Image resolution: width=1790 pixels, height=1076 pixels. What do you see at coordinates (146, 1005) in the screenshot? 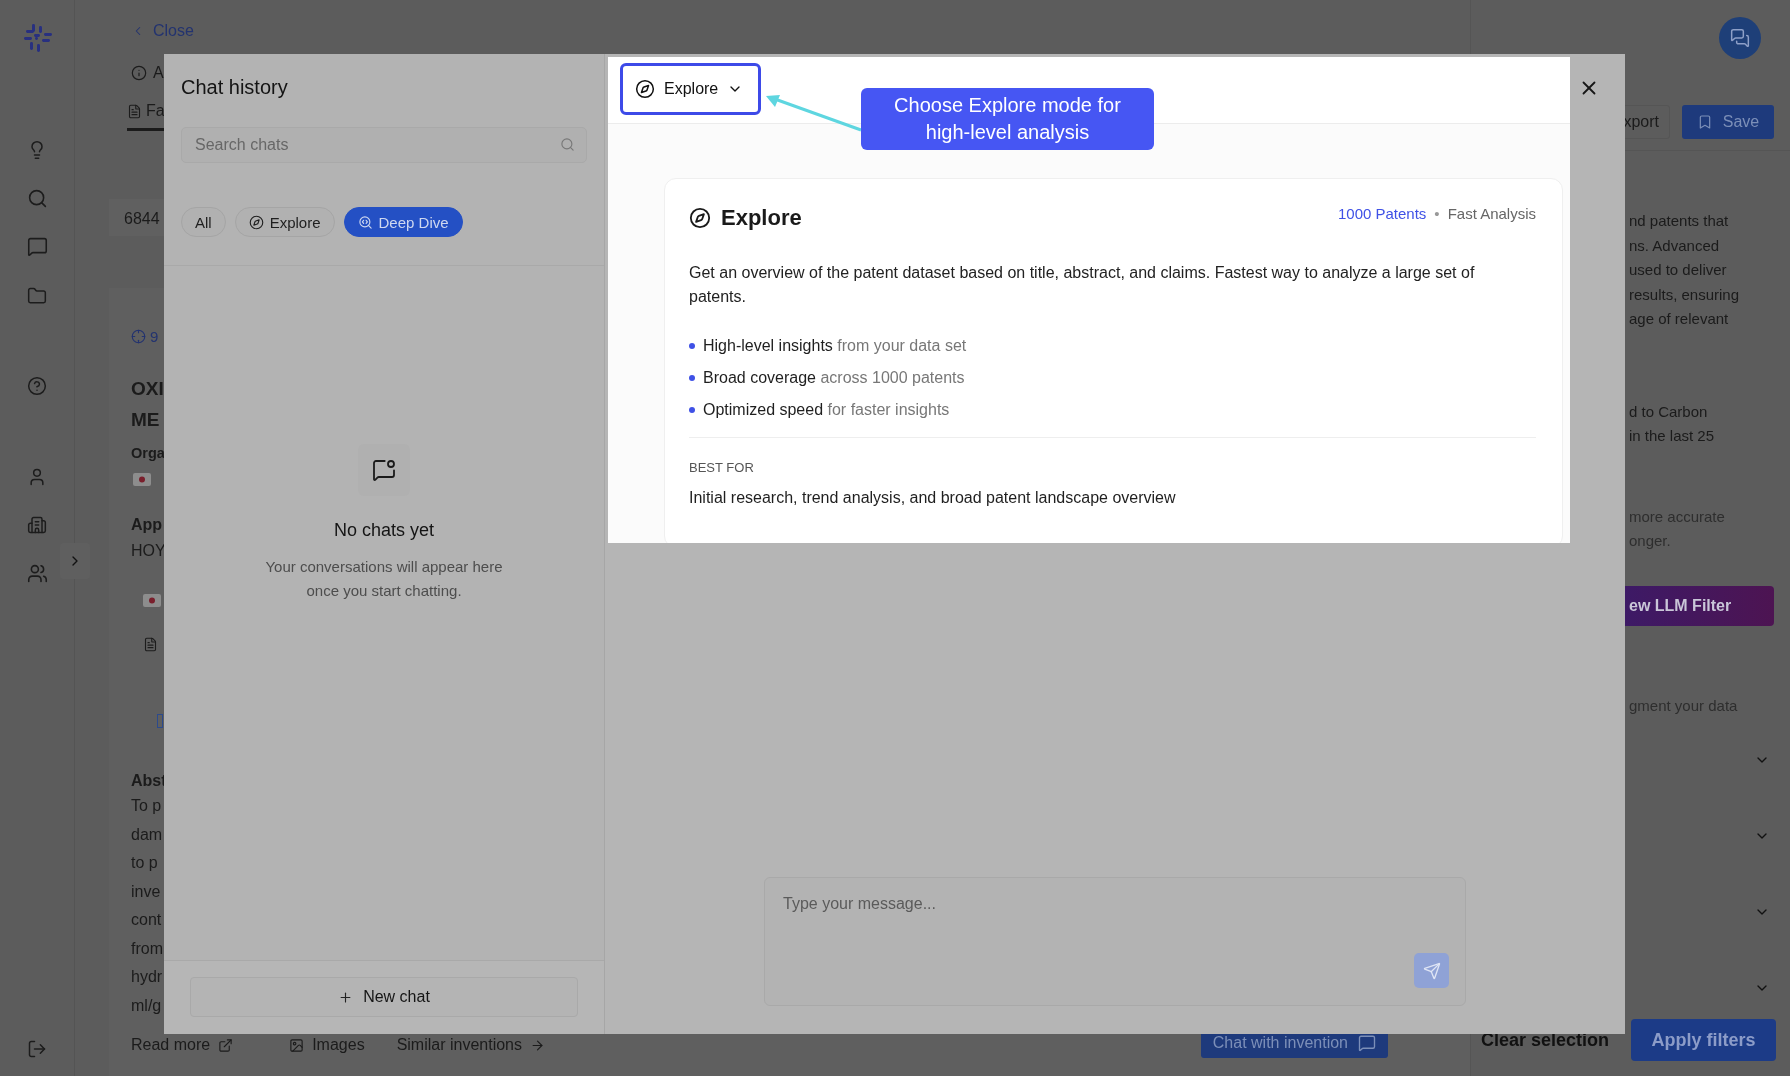
I see `abstract-text: ml/g` at bounding box center [146, 1005].